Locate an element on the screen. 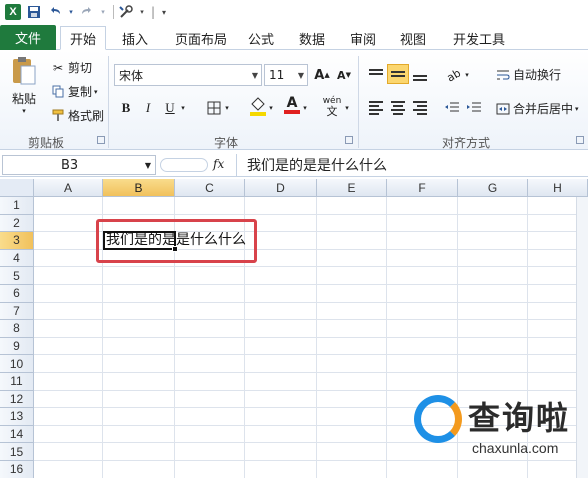 This screenshot has height=478, width=588. font-name-combo: 宋体 ▼ is located at coordinates (188, 75).